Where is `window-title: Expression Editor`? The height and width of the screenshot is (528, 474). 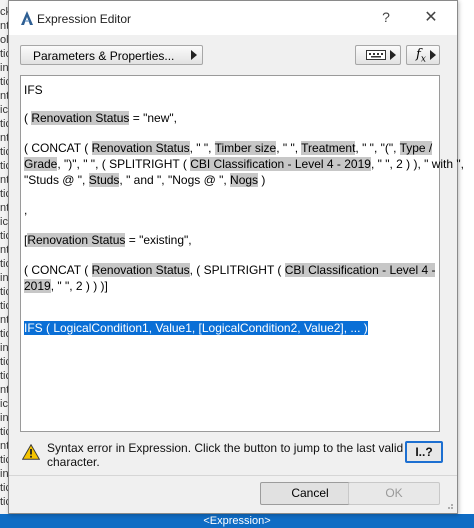
window-title: Expression Editor is located at coordinates (84, 19).